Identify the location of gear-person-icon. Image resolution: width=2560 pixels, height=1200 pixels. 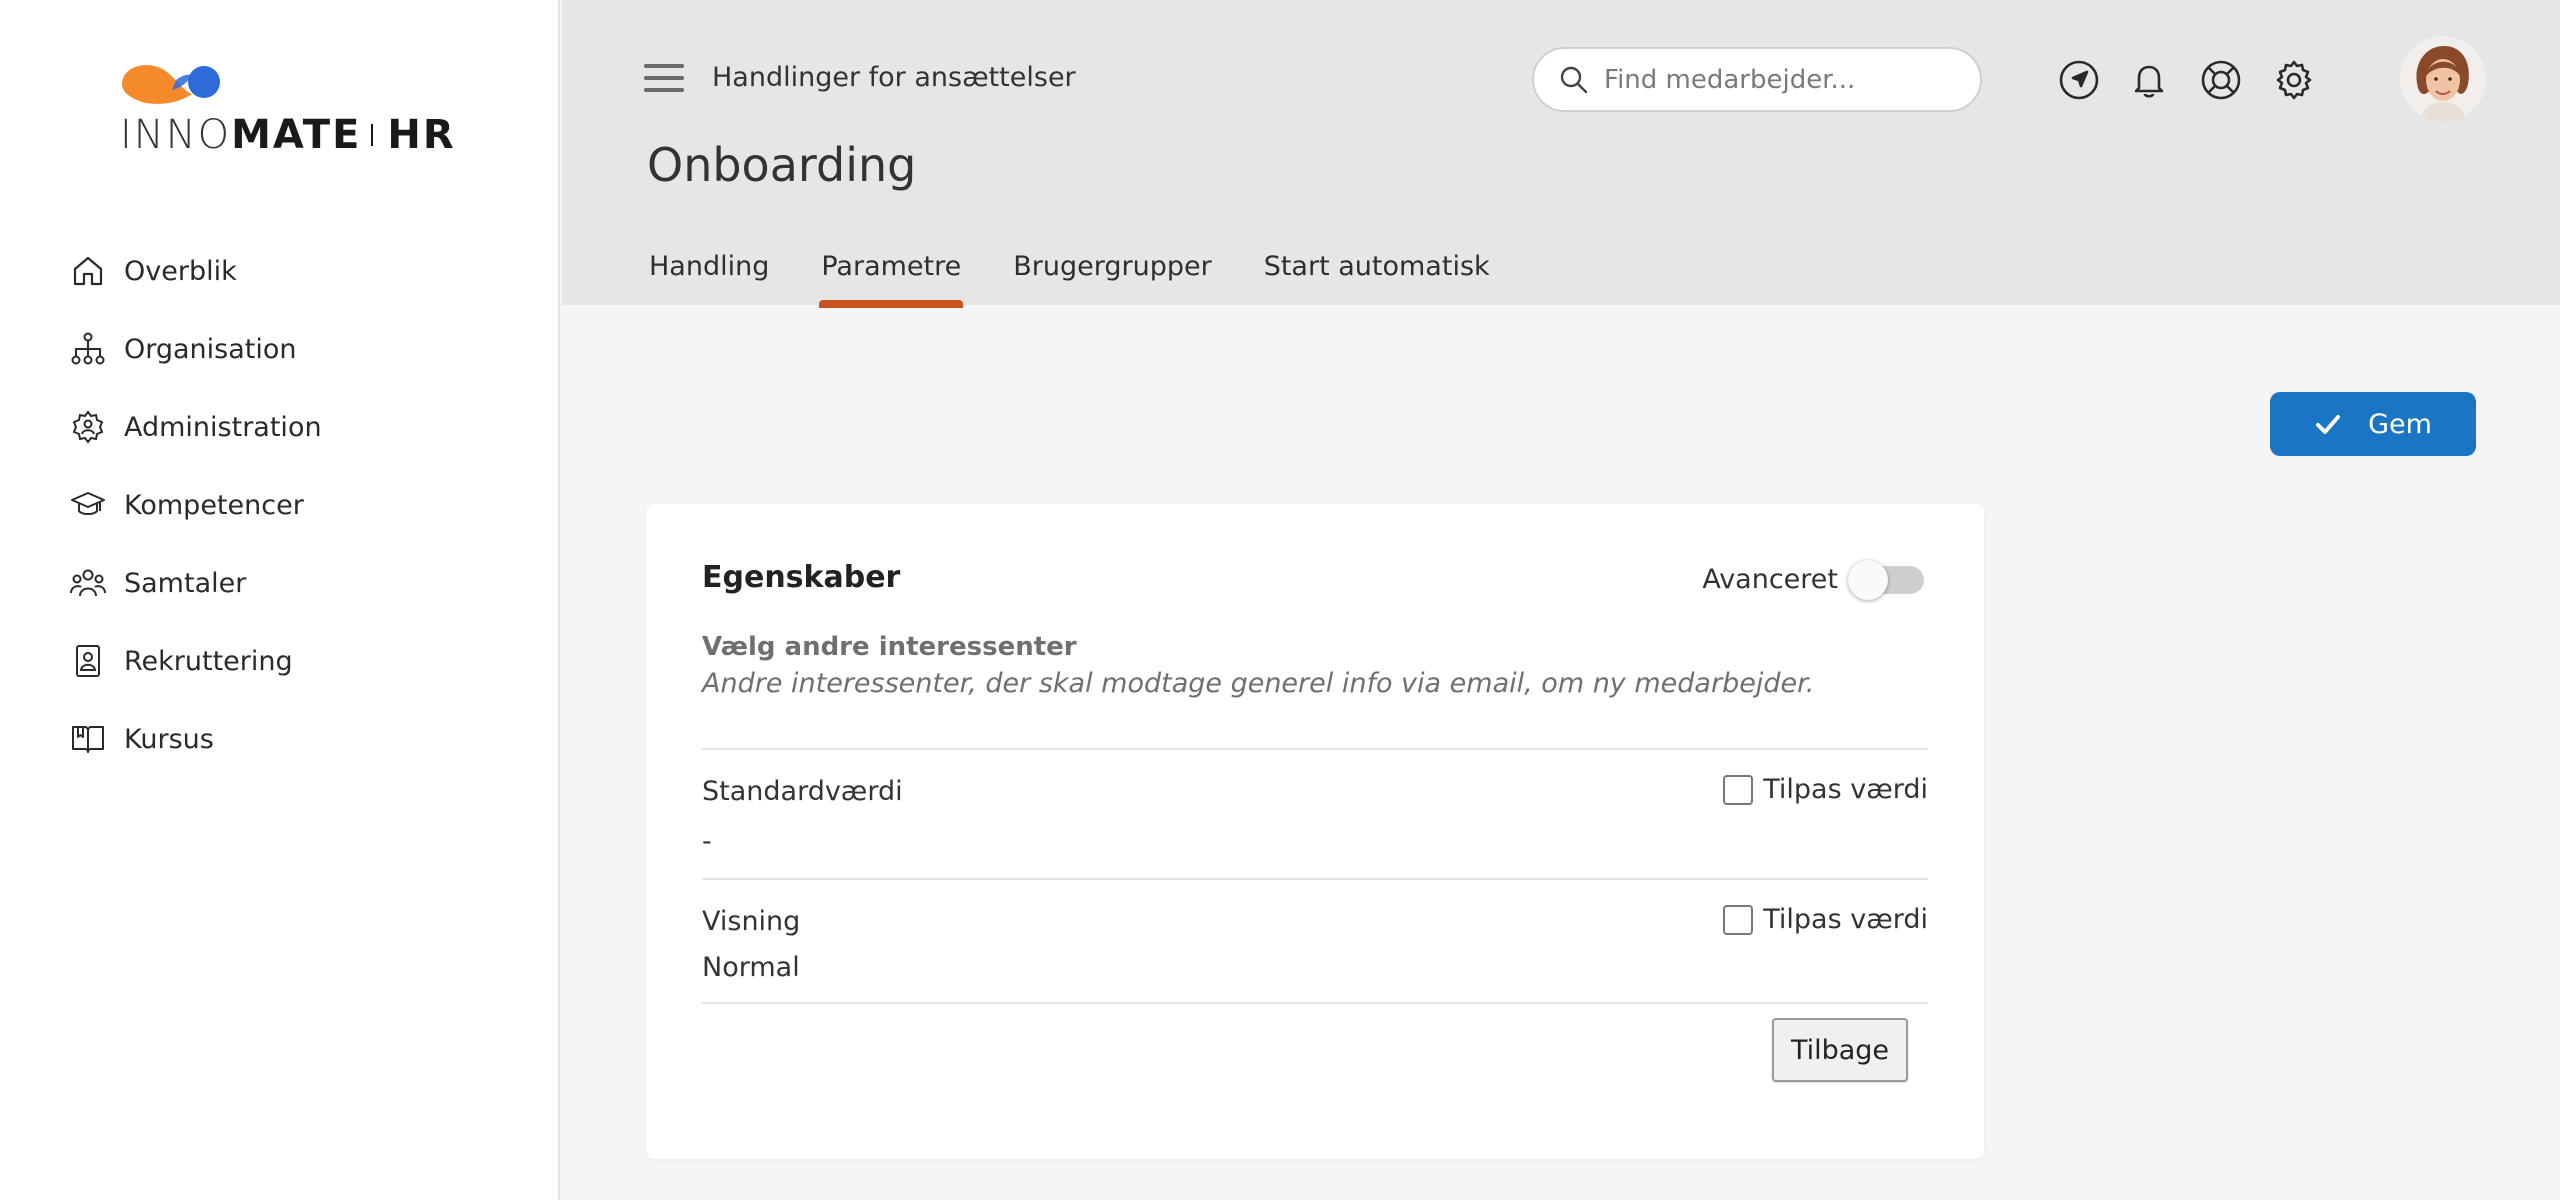
(88, 427).